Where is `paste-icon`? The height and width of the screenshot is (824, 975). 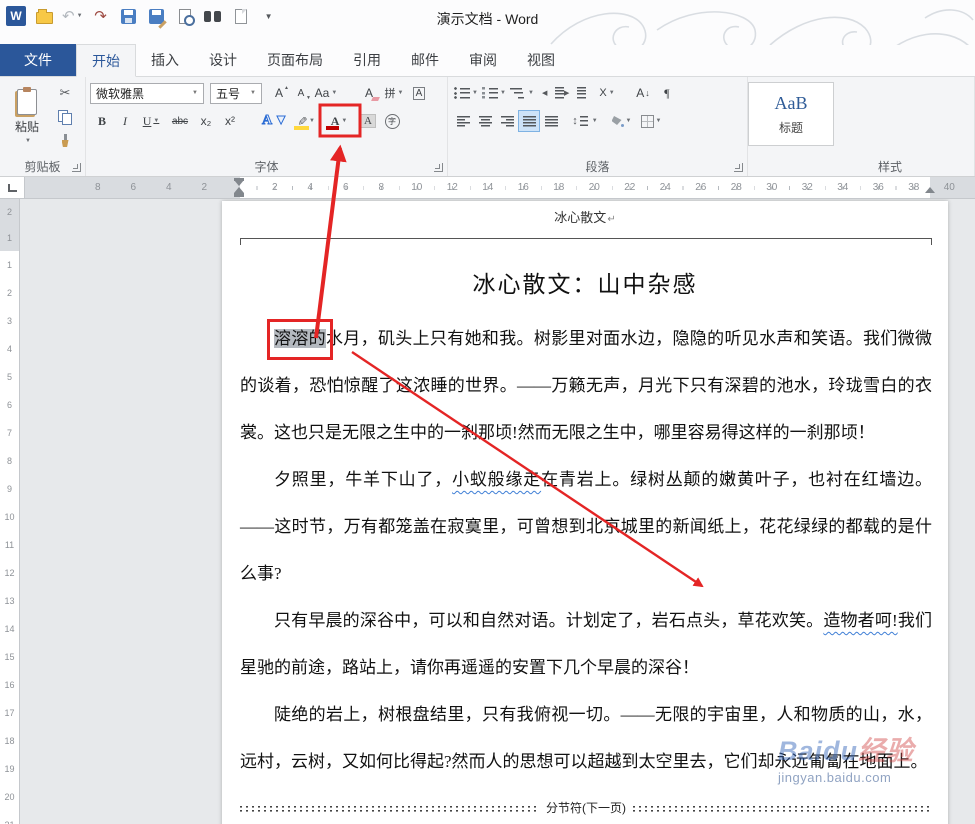 paste-icon is located at coordinates (27, 100).